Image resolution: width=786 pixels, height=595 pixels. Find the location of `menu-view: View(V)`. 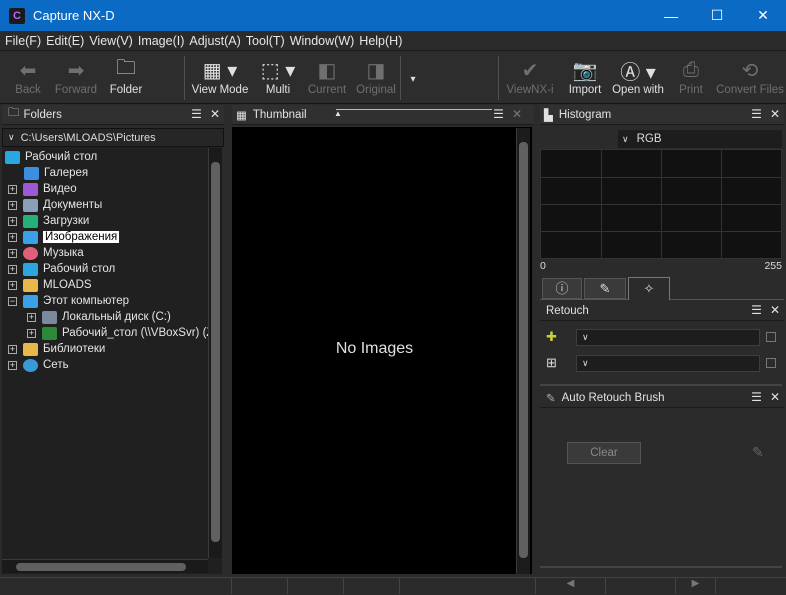

menu-view: View(V) is located at coordinates (111, 41).